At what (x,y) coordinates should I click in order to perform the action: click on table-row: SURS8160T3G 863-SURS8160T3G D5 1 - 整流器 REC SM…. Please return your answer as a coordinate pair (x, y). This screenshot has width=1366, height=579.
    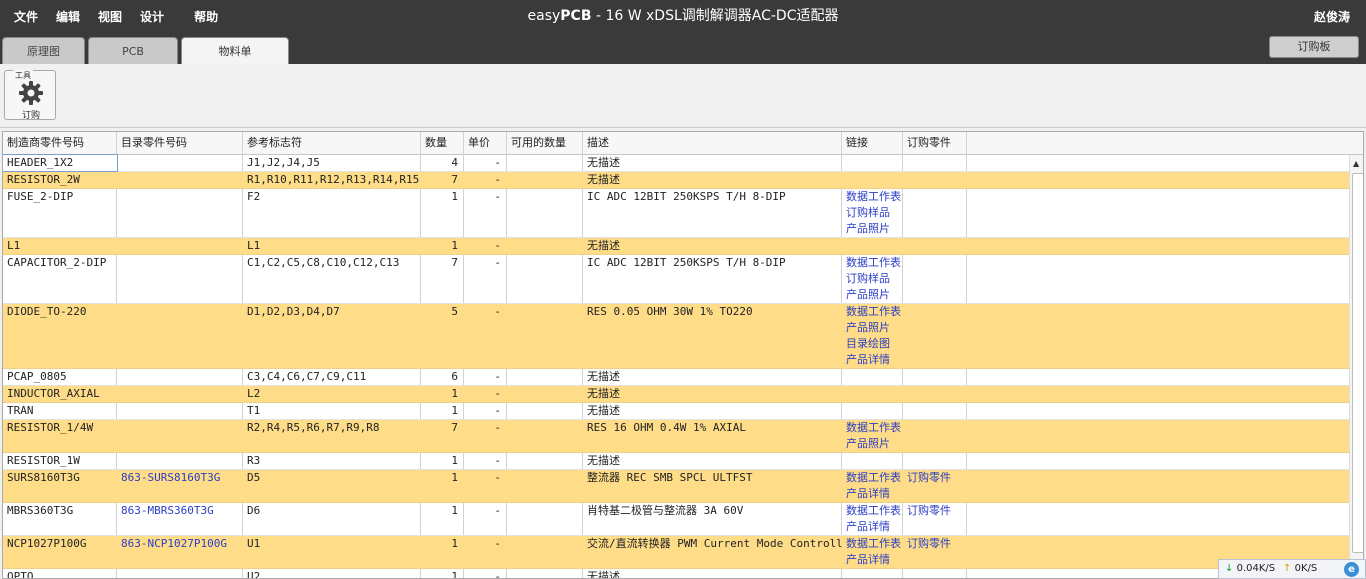
    Looking at the image, I should click on (683, 486).